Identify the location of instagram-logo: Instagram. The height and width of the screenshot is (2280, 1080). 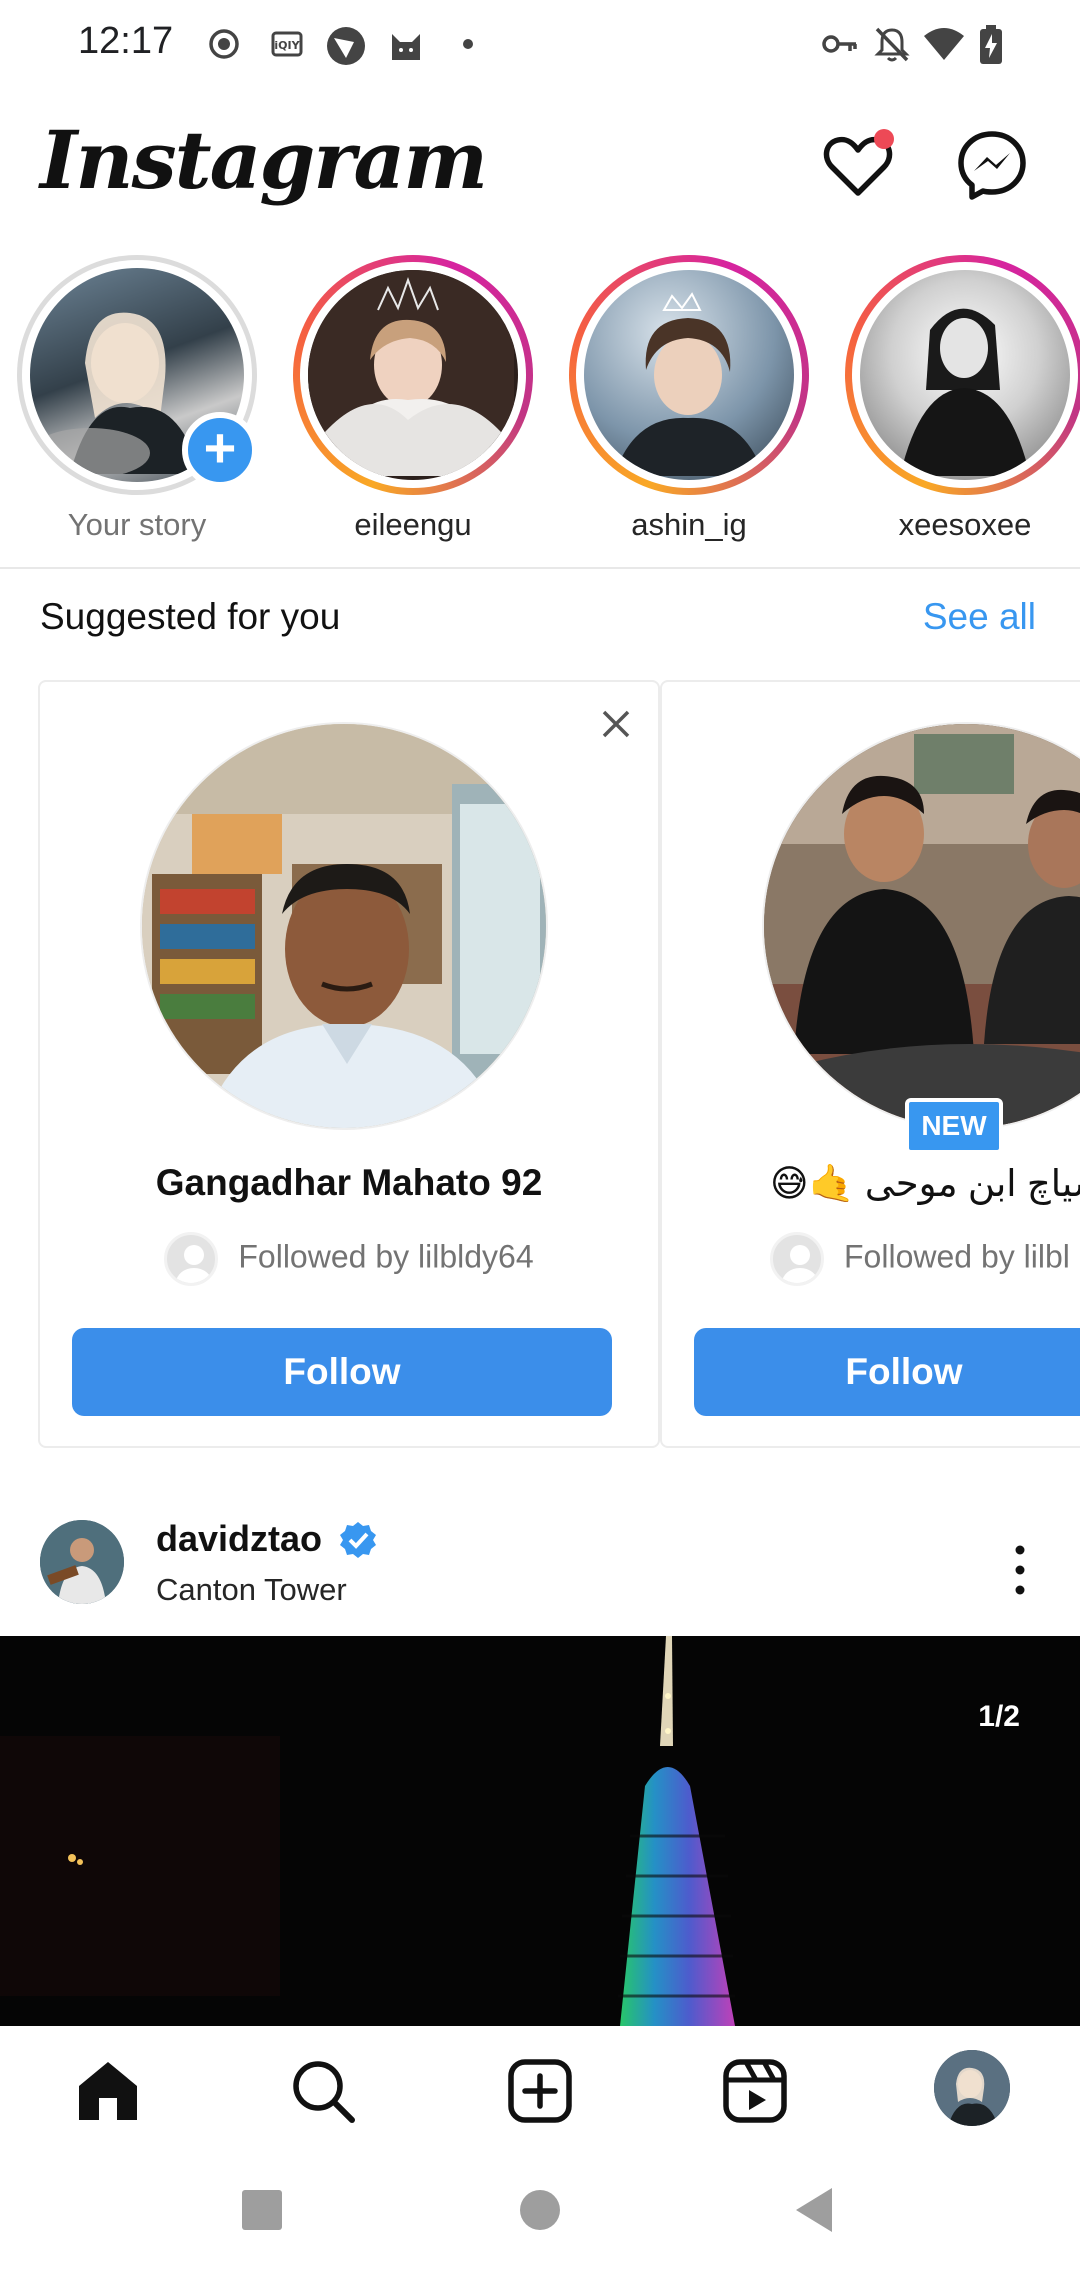
(264, 160).